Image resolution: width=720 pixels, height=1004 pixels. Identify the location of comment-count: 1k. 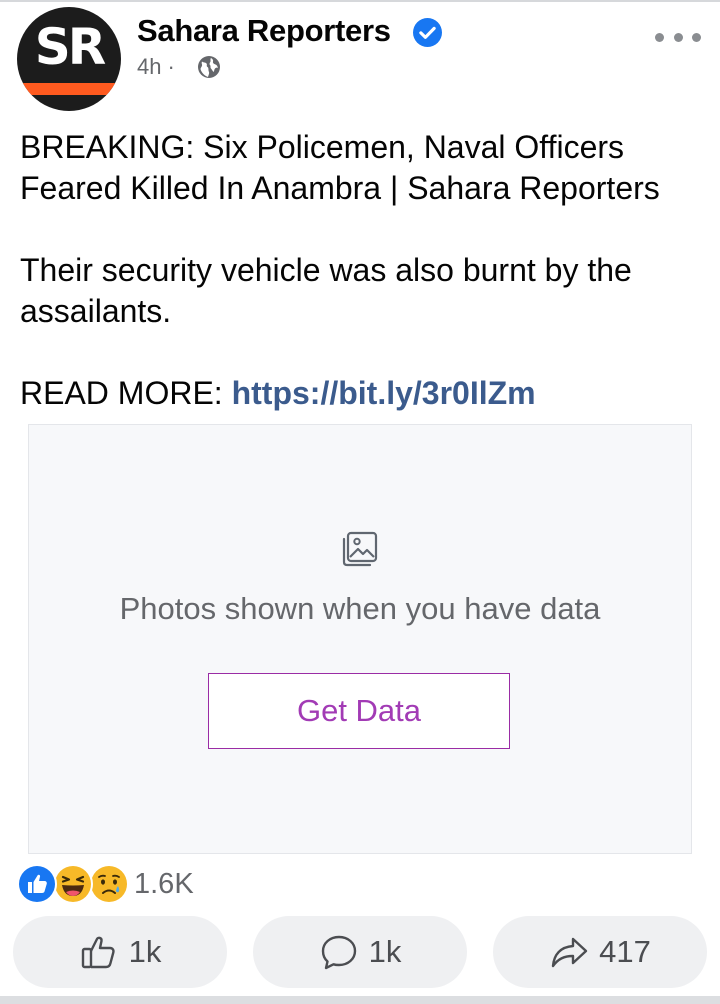
(385, 951).